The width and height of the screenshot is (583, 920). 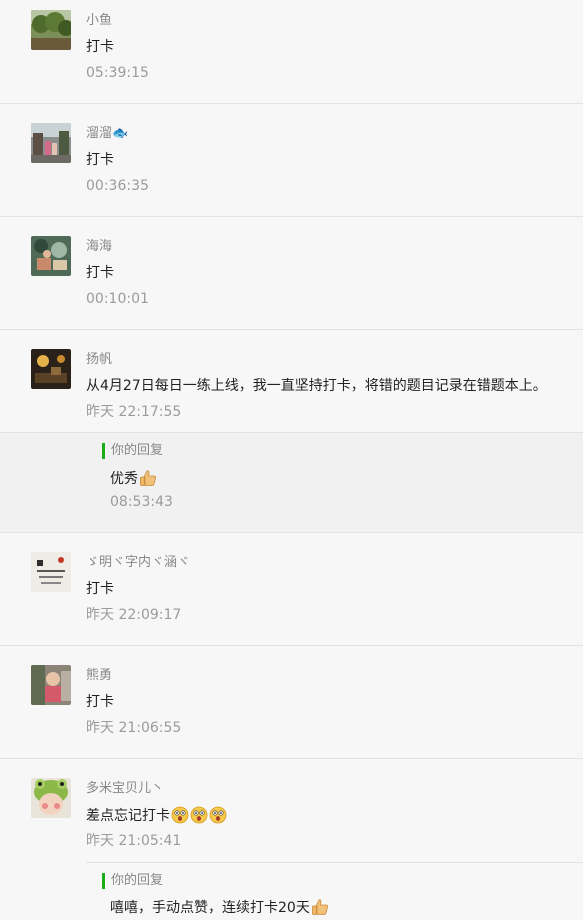 I want to click on commenter-name: 多米宝贝儿丶, so click(x=125, y=788).